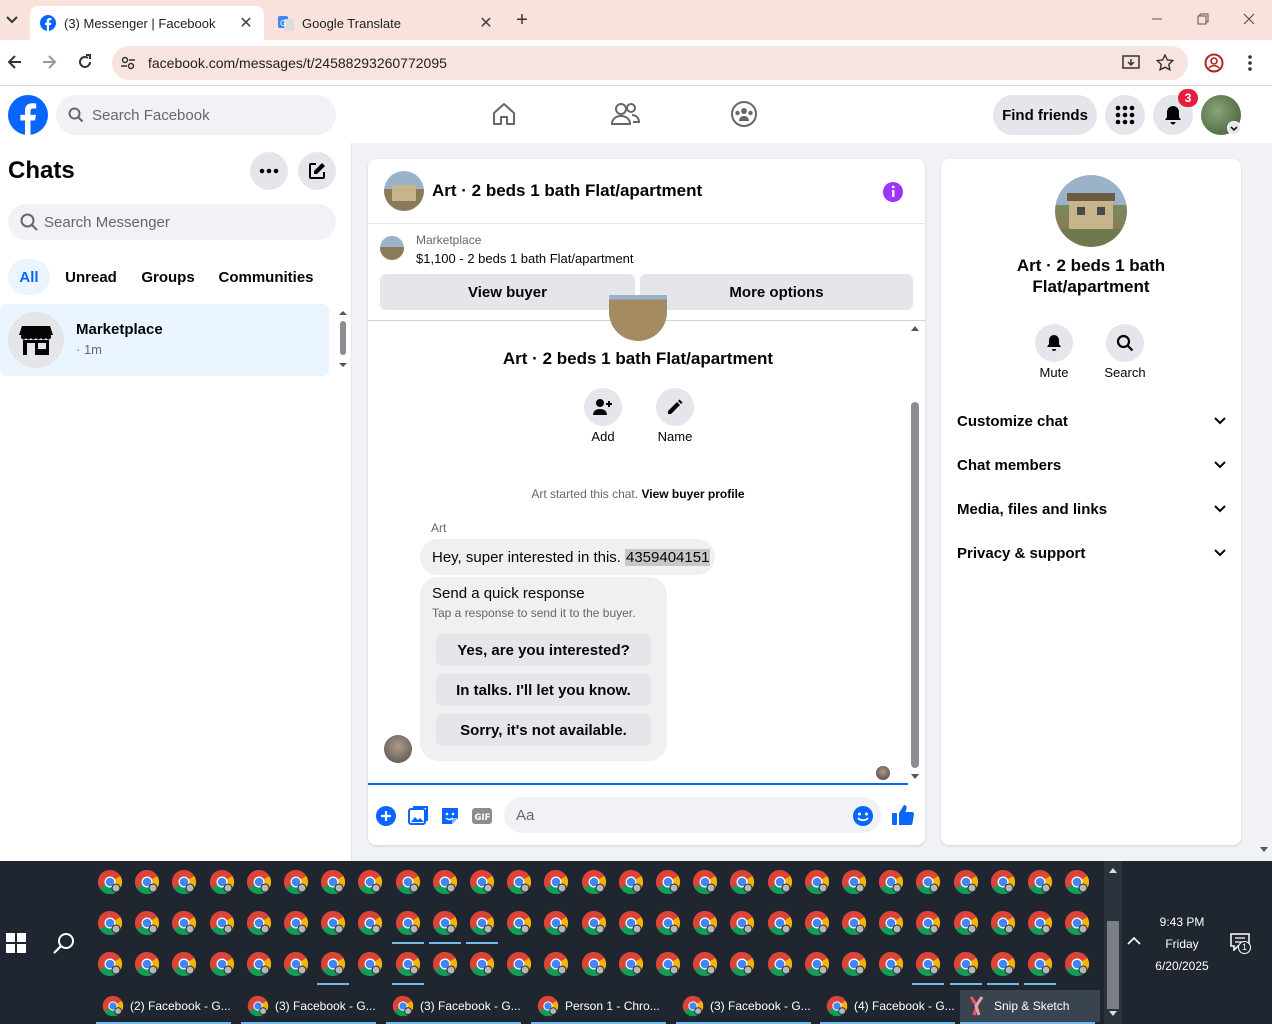 The height and width of the screenshot is (1024, 1272). What do you see at coordinates (548, 1006) in the screenshot?
I see `chrome-icon` at bounding box center [548, 1006].